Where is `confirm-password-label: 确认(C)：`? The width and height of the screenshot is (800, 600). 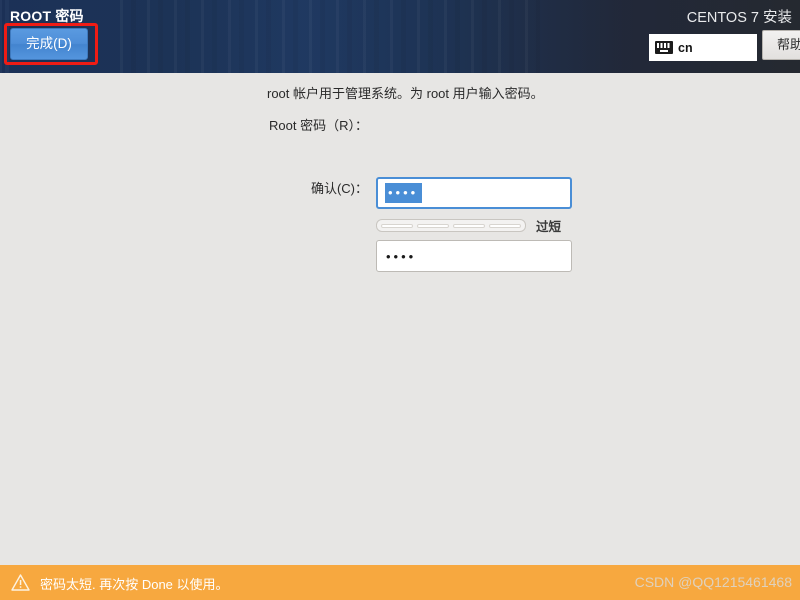
confirm-password-label: 确认(C)： is located at coordinates (339, 188).